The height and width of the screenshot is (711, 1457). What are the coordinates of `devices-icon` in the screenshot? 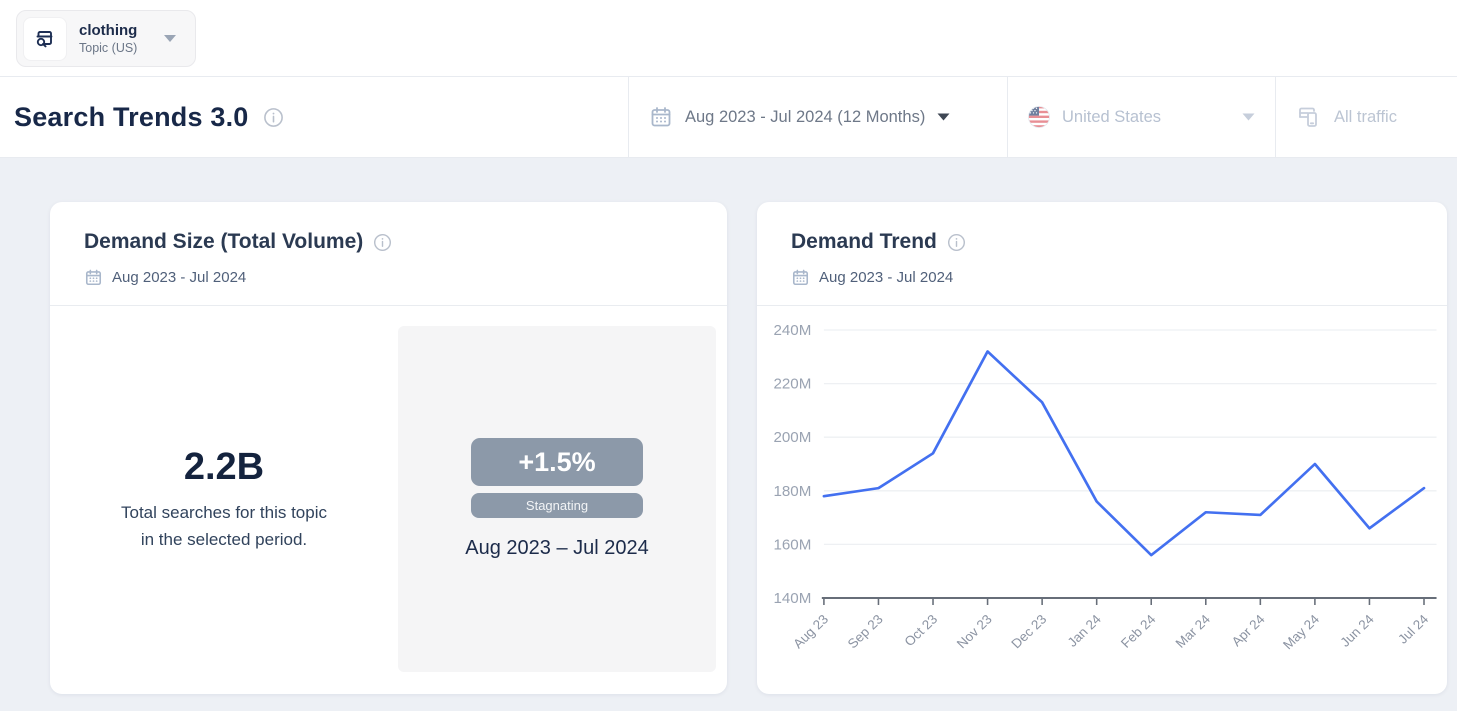 It's located at (1309, 117).